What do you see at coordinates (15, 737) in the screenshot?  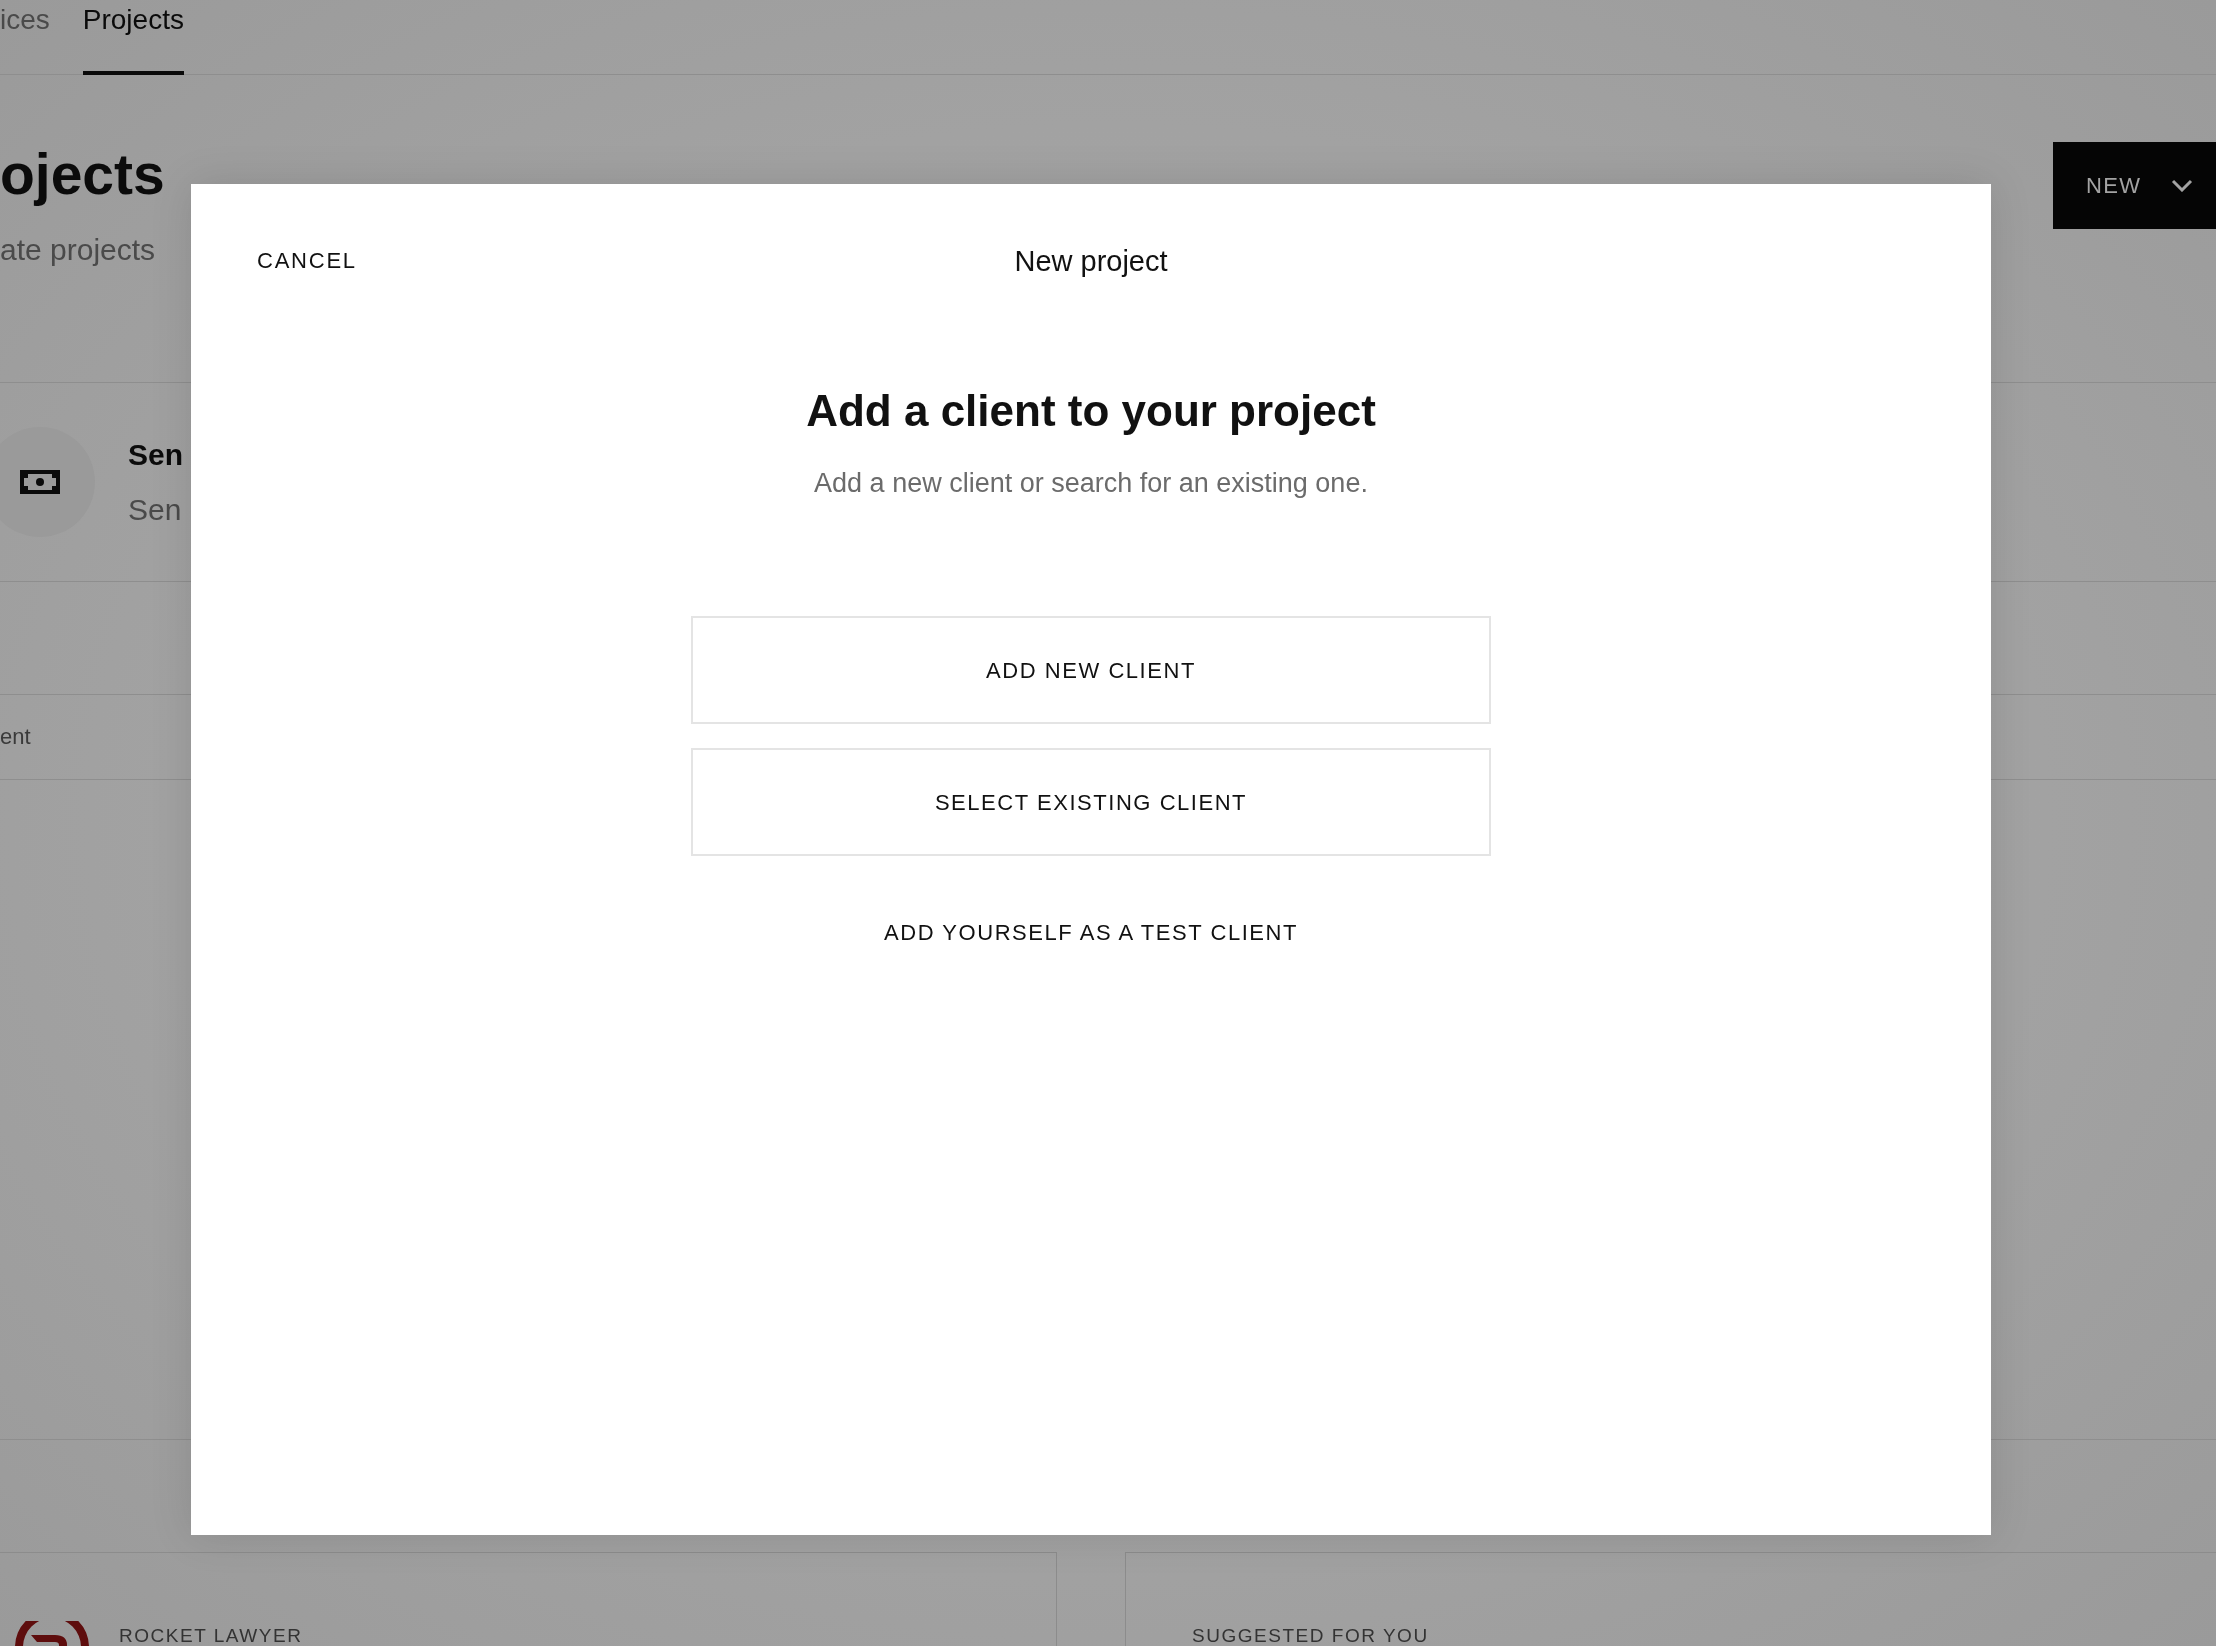 I see `section-label: ent` at bounding box center [15, 737].